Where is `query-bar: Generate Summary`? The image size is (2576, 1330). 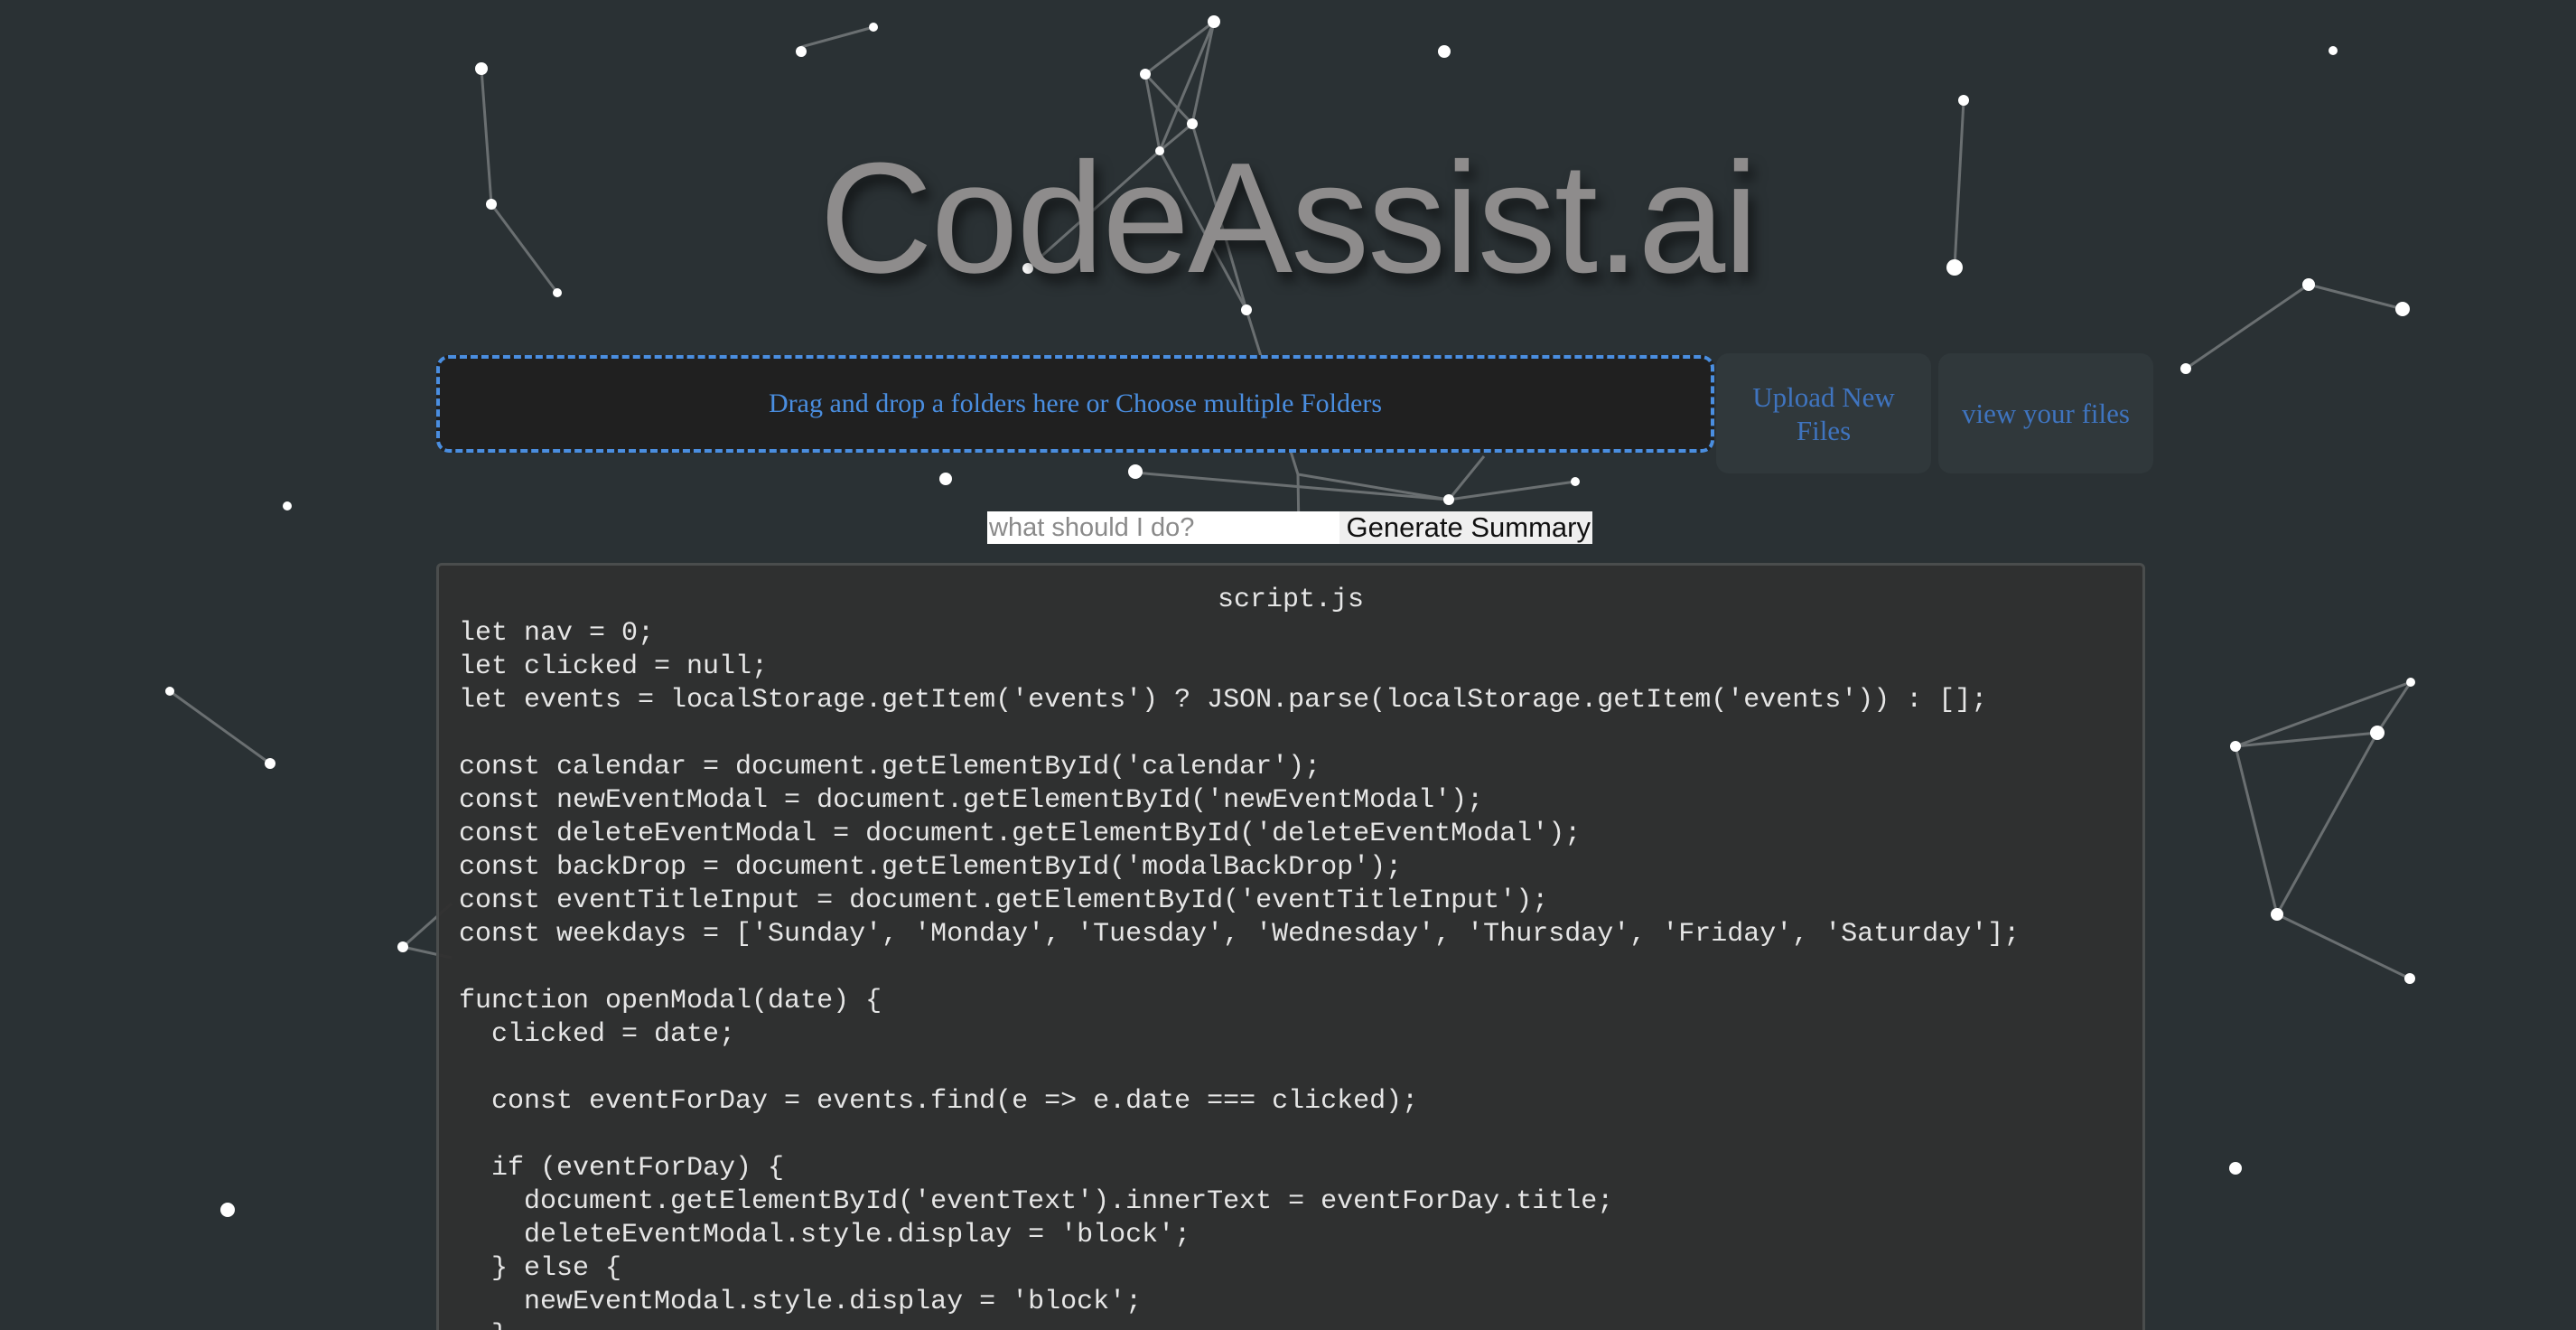 query-bar: Generate Summary is located at coordinates (1289, 527).